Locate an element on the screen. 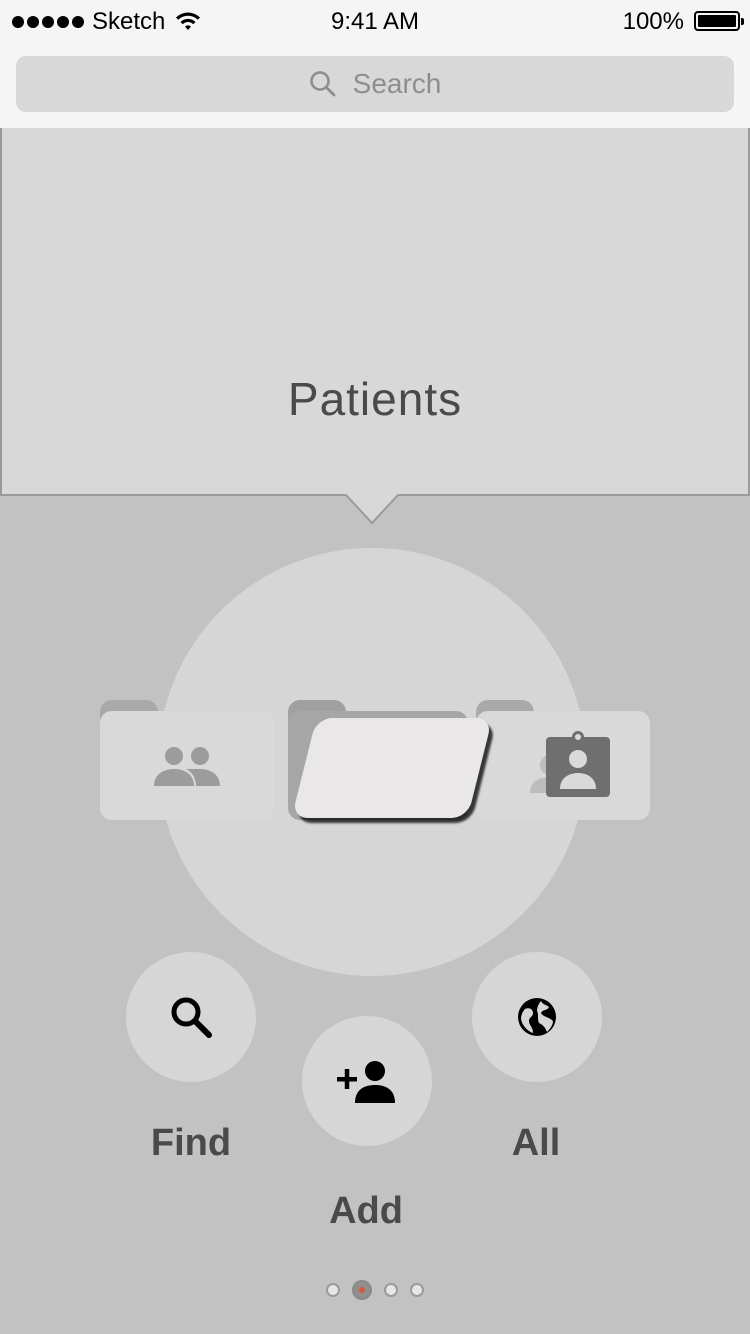 The width and height of the screenshot is (750, 1334). contact-badge-icon is located at coordinates (570, 764).